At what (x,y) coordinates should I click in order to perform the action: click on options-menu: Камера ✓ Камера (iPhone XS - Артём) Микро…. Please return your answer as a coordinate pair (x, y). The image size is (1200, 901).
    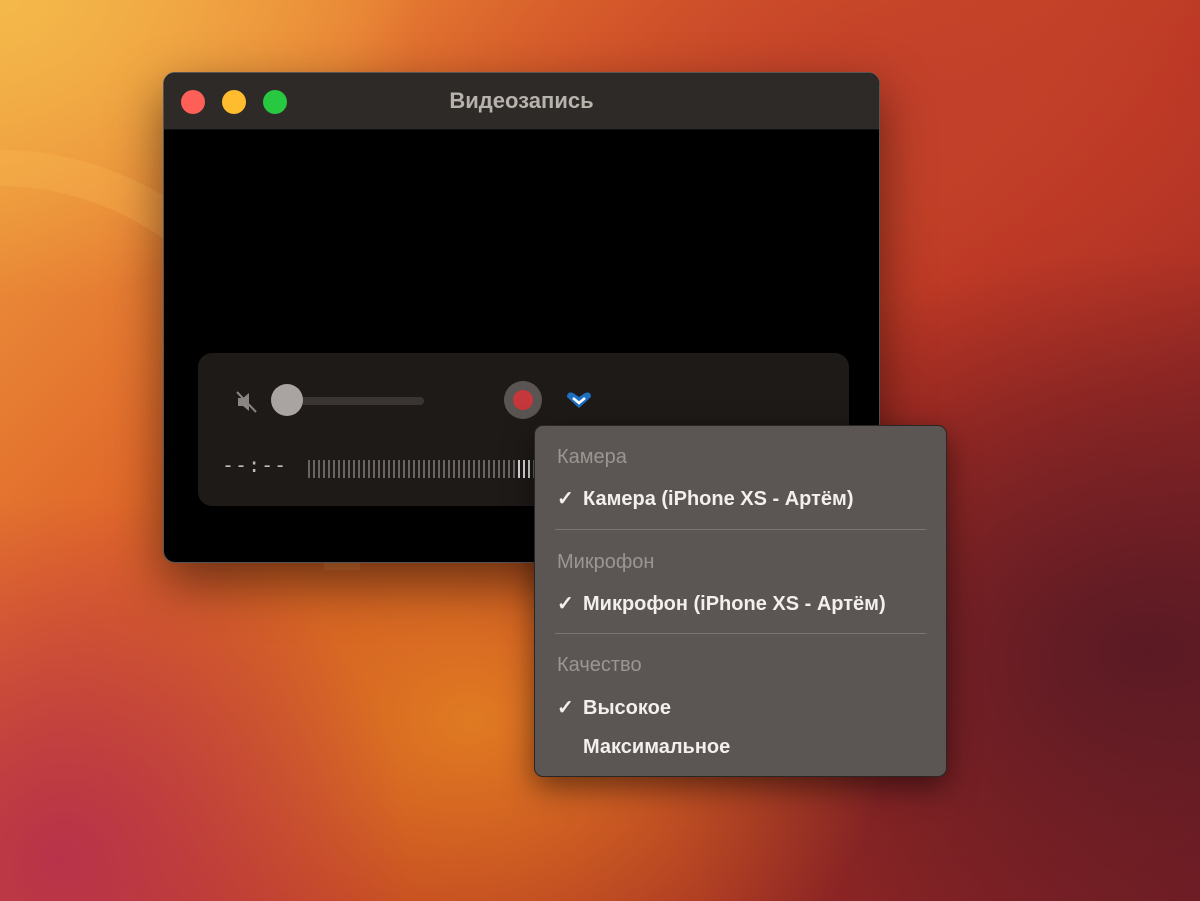
    Looking at the image, I should click on (740, 601).